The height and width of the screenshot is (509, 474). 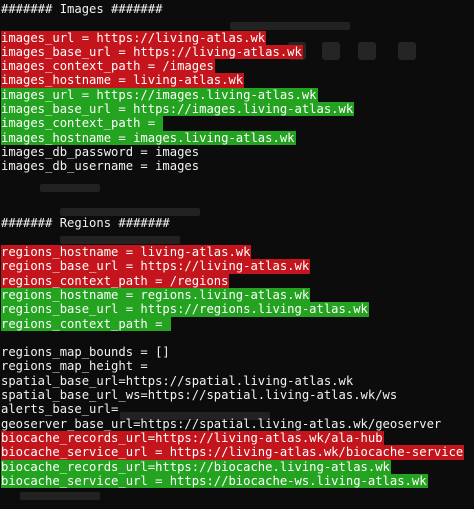 What do you see at coordinates (237, 366) in the screenshot?
I see `config-line: regions_map_height =` at bounding box center [237, 366].